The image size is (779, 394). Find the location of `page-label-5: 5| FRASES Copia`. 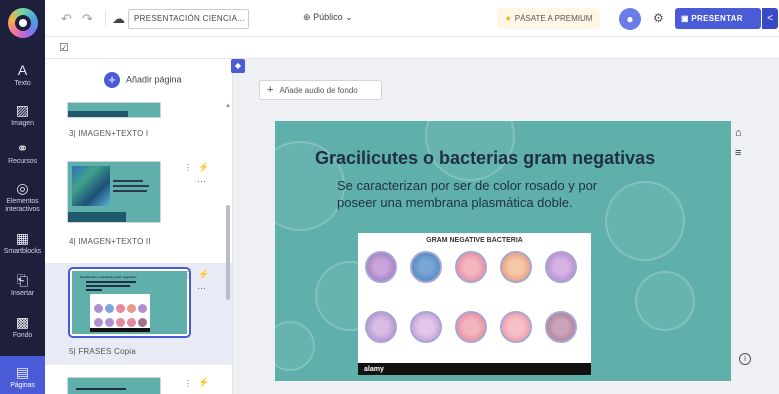

page-label-5: 5| FRASES Copia is located at coordinates (102, 351).